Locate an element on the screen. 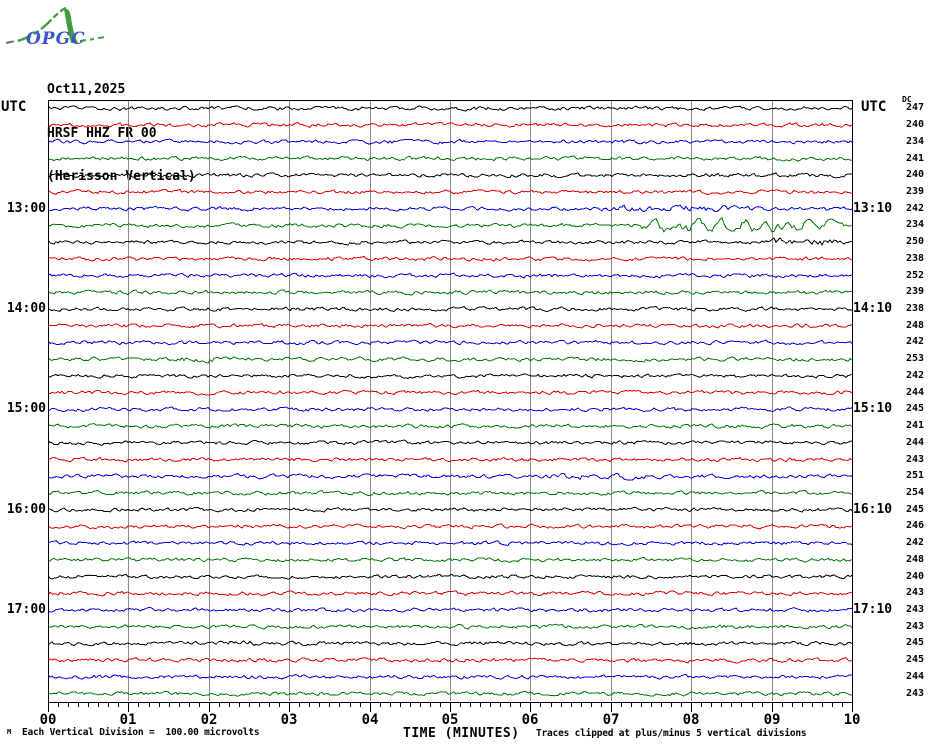 This screenshot has width=930, height=744. x-tick-08: 08 is located at coordinates (691, 720).